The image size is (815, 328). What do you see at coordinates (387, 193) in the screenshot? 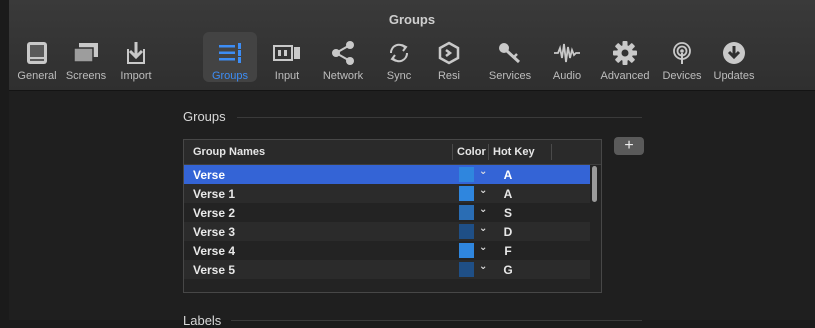
I see `table-row: Verse 1 ⌄ A` at bounding box center [387, 193].